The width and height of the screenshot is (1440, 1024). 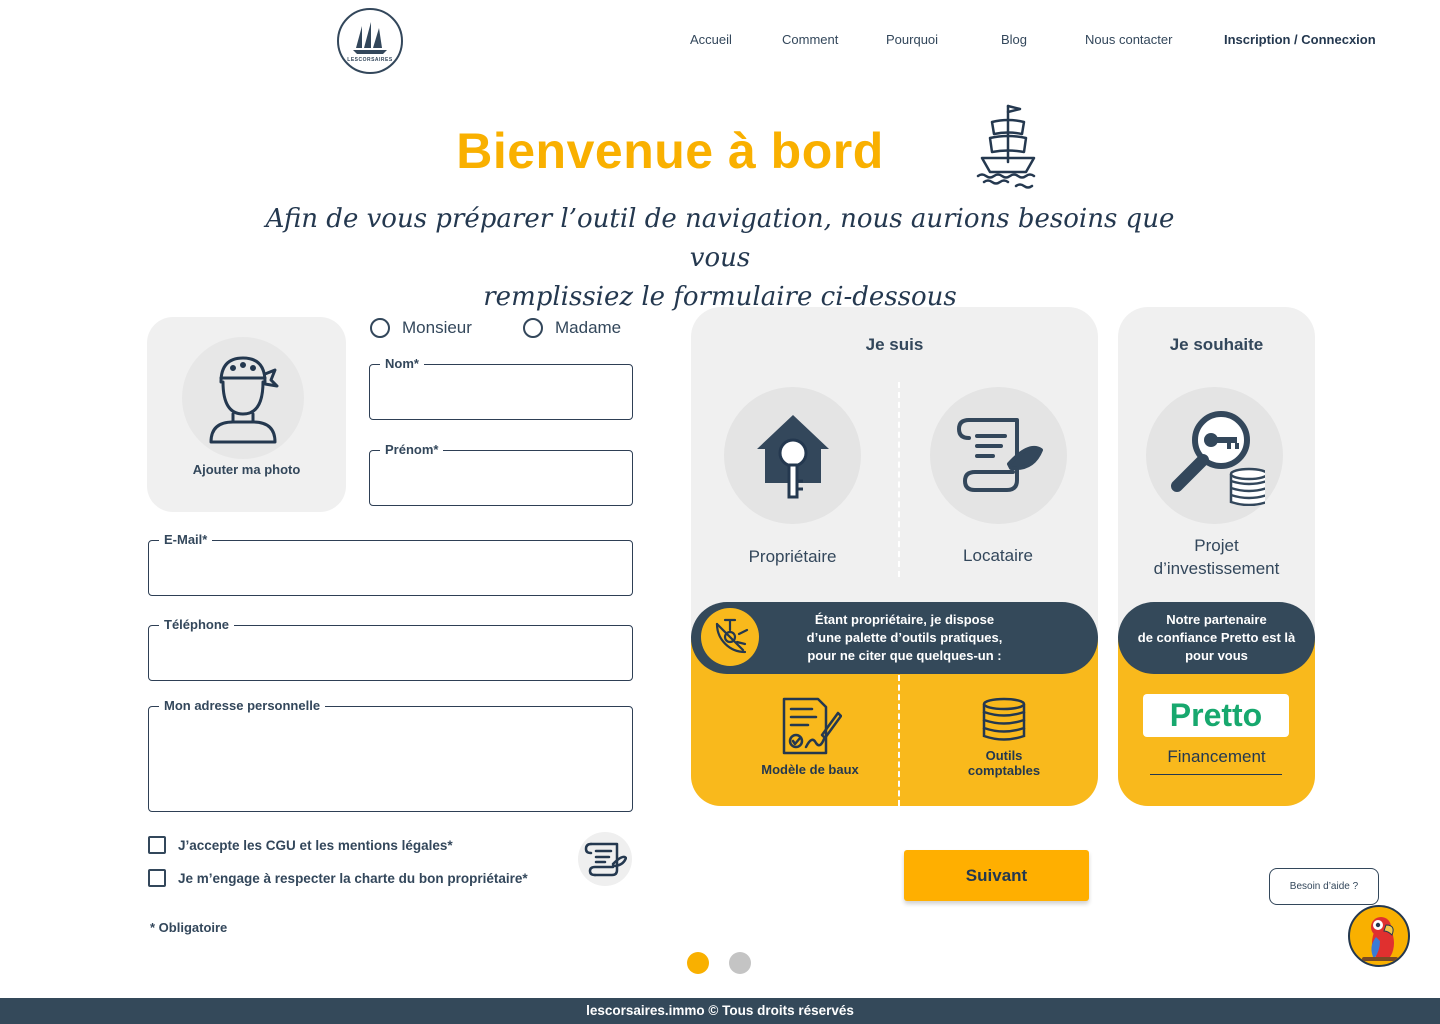 I want to click on lease-template-tool: Modèle de baux, so click(x=810, y=736).